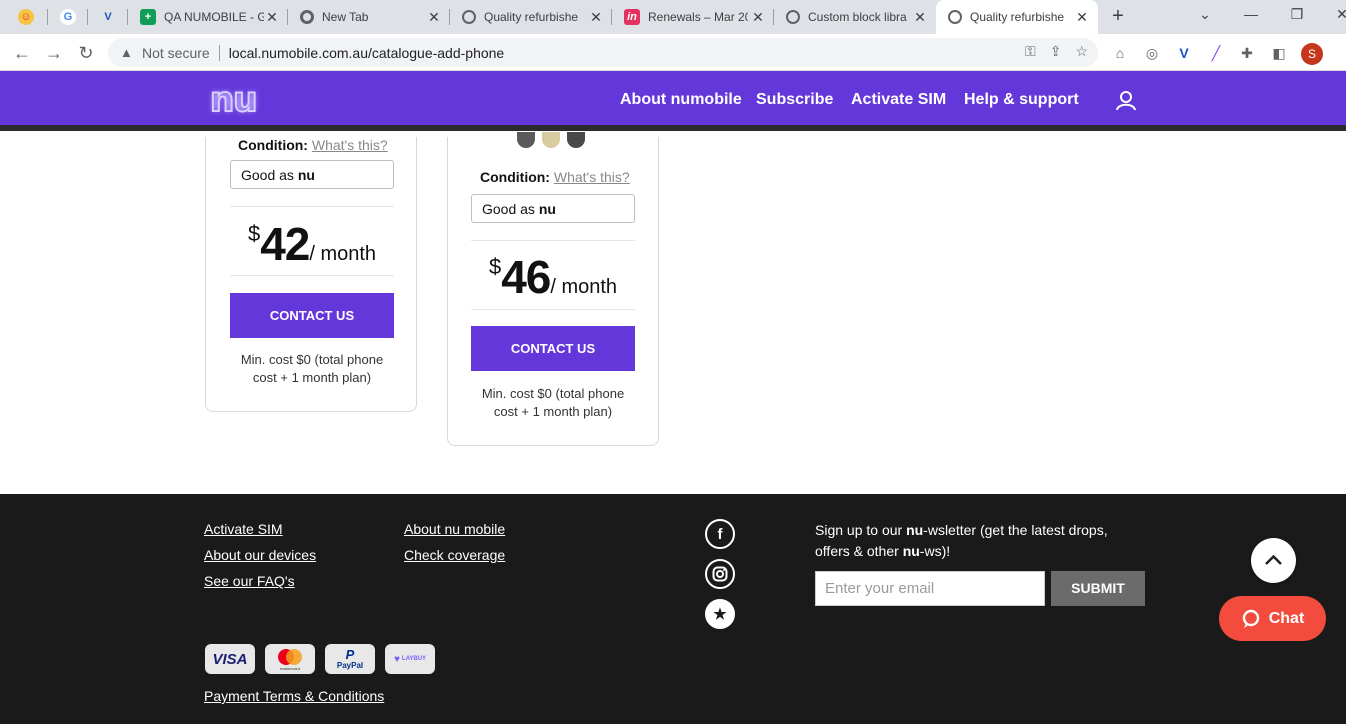 The image size is (1346, 724). What do you see at coordinates (553, 277) in the screenshot?
I see `price: $46/ month` at bounding box center [553, 277].